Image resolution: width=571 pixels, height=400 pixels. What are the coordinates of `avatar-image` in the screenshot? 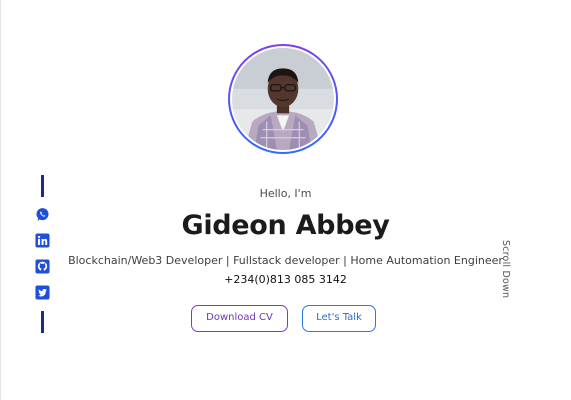 It's located at (283, 99).